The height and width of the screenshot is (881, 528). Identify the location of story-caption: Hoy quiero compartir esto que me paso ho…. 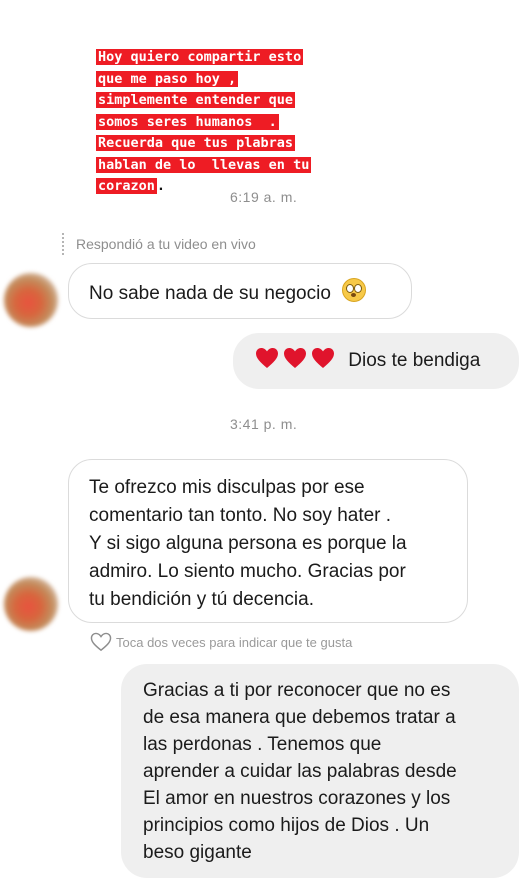
(246, 122).